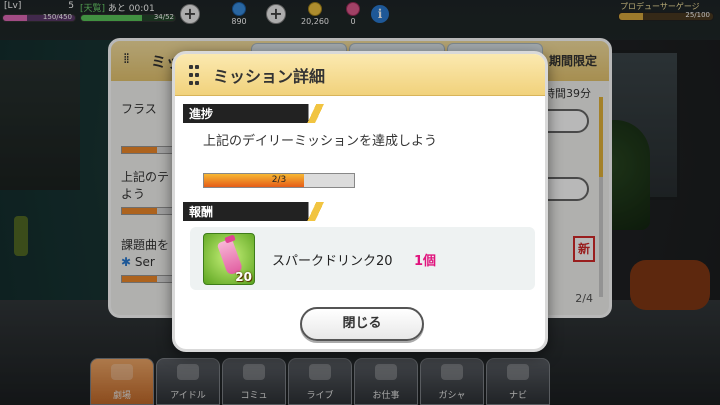  Describe the element at coordinates (362, 324) in the screenshot. I see `close-button: 閉じる` at that location.